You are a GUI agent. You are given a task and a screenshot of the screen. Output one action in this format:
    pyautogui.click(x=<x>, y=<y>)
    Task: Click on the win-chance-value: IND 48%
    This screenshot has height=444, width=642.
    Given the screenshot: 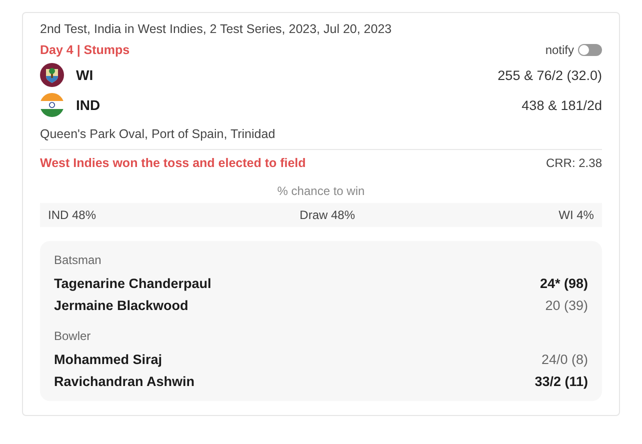 What is the action you would take?
    pyautogui.click(x=72, y=215)
    